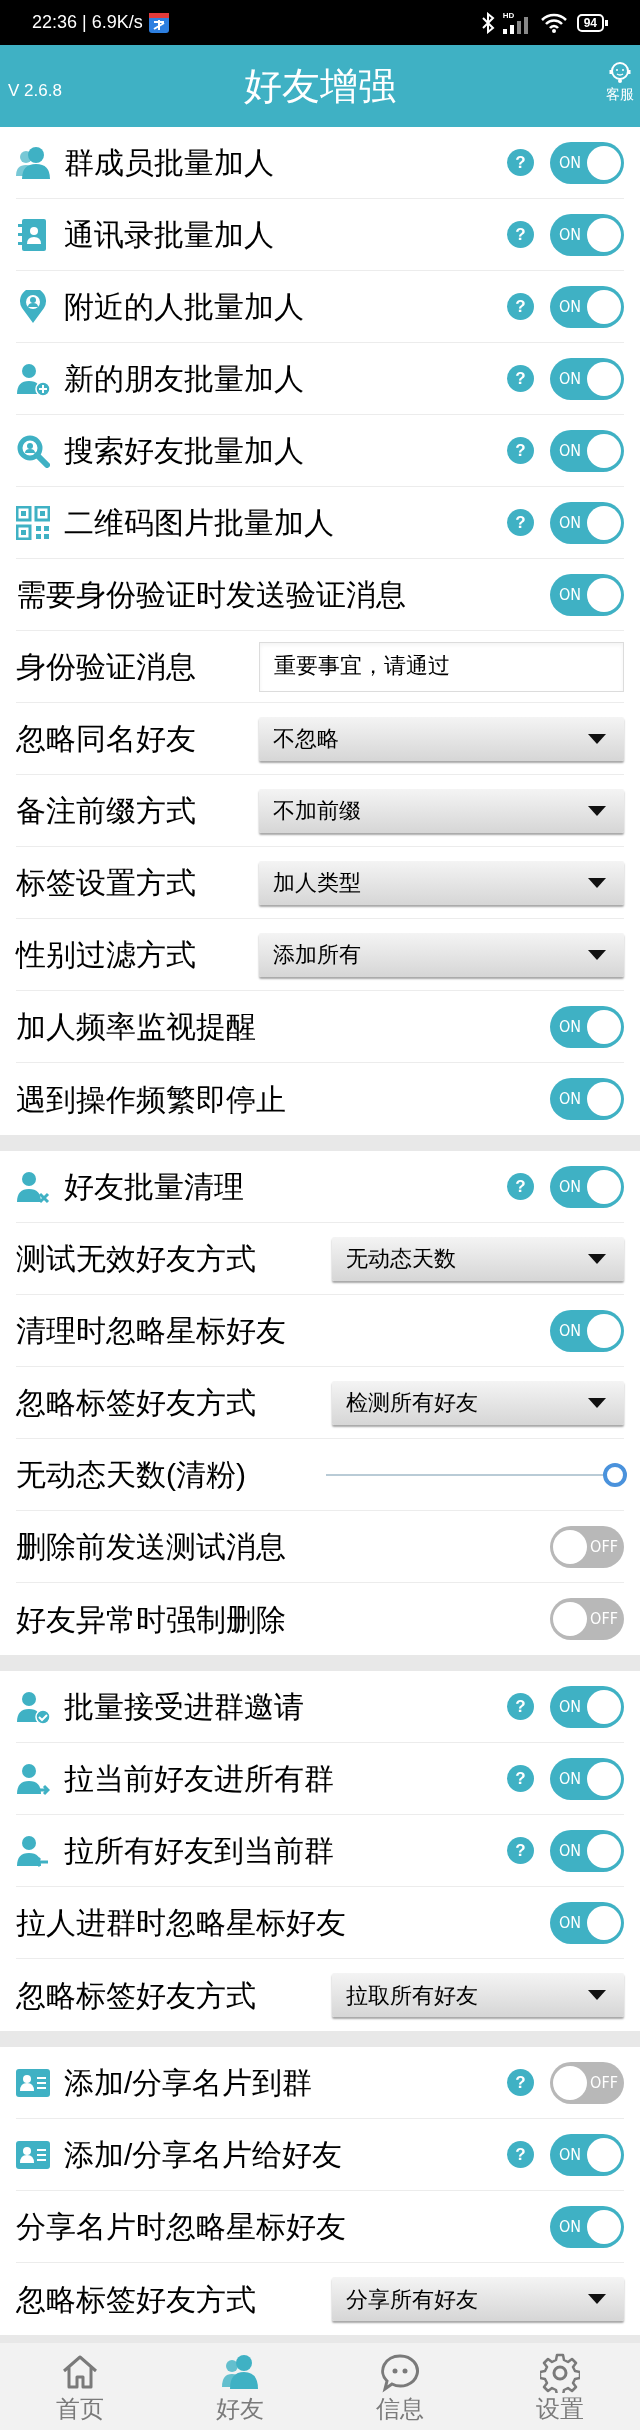  I want to click on setting-label: 好友批量清理, so click(154, 1187).